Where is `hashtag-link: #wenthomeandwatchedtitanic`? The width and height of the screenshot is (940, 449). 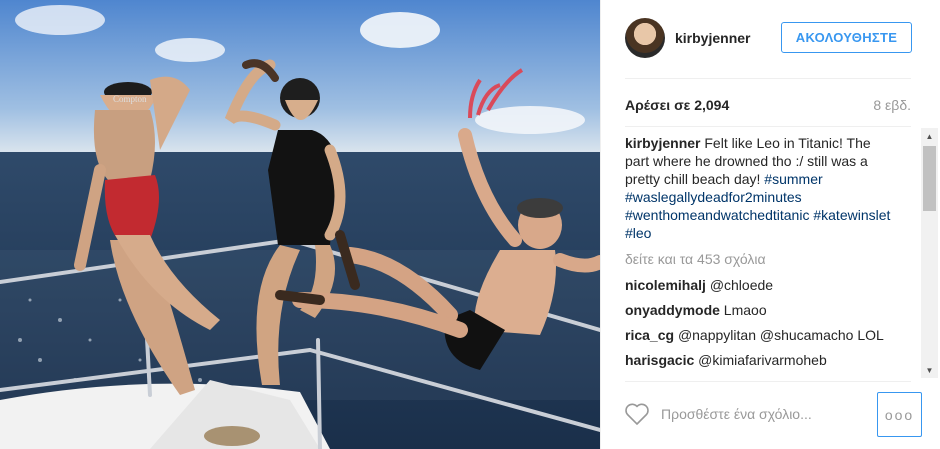 hashtag-link: #wenthomeandwatchedtitanic is located at coordinates (717, 215).